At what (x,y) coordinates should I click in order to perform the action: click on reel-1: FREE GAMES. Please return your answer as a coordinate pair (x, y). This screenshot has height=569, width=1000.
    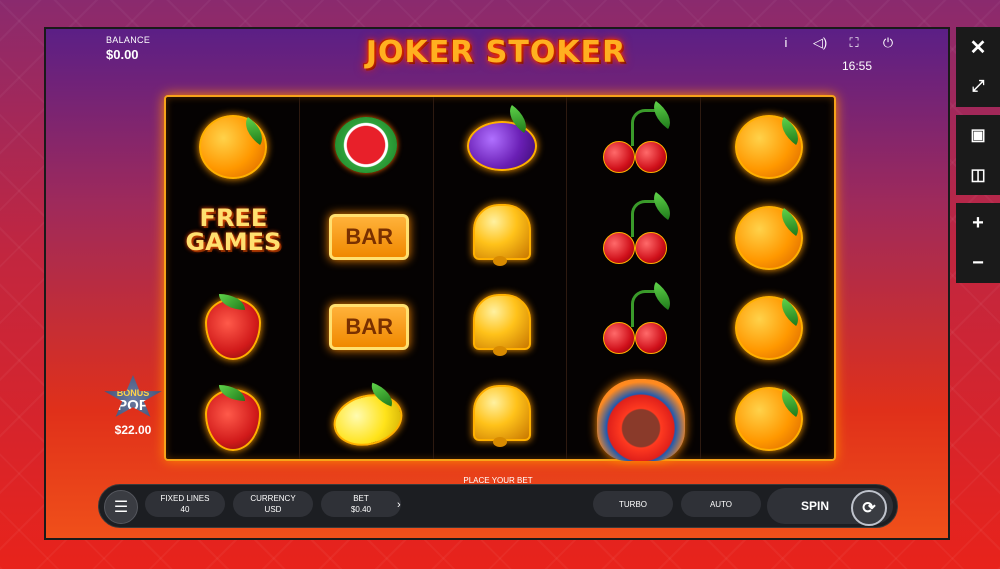
    Looking at the image, I should click on (233, 278).